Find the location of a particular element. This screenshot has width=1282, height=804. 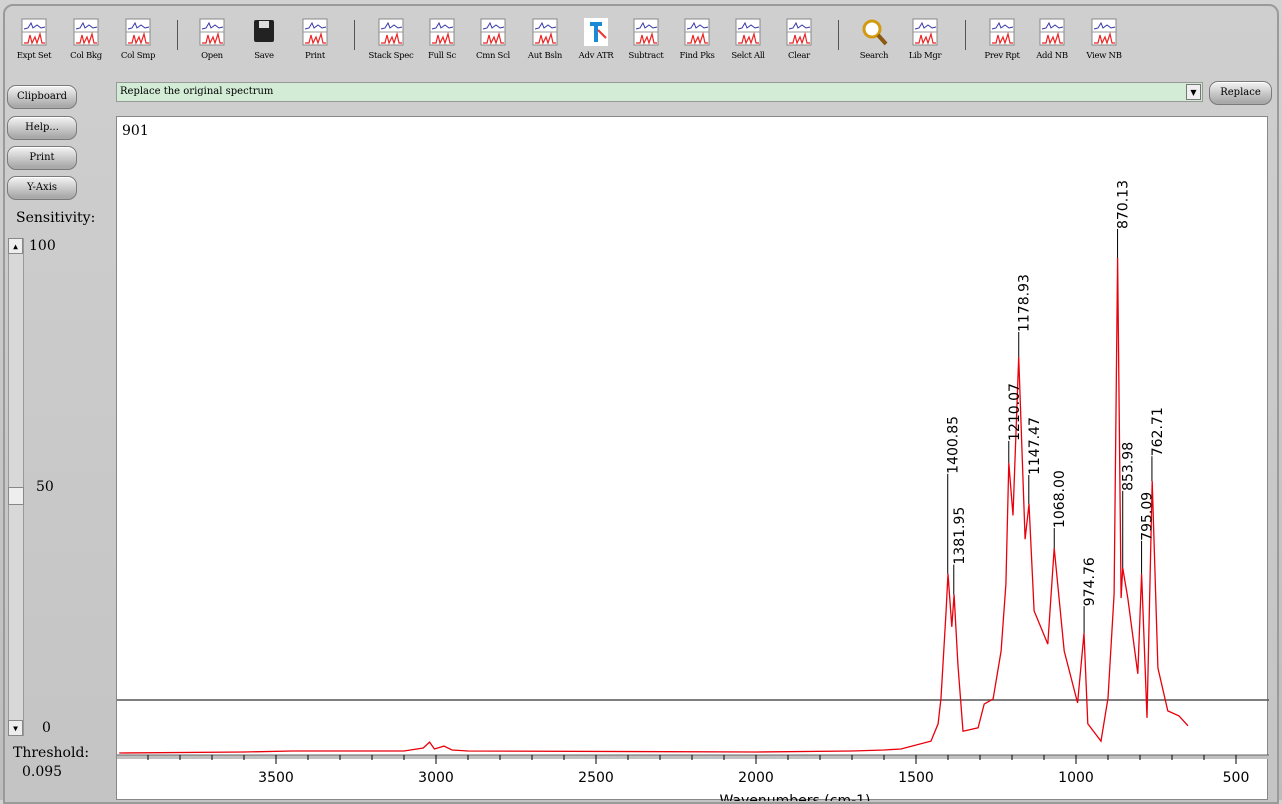

auto-baseline-icon is located at coordinates (545, 32).